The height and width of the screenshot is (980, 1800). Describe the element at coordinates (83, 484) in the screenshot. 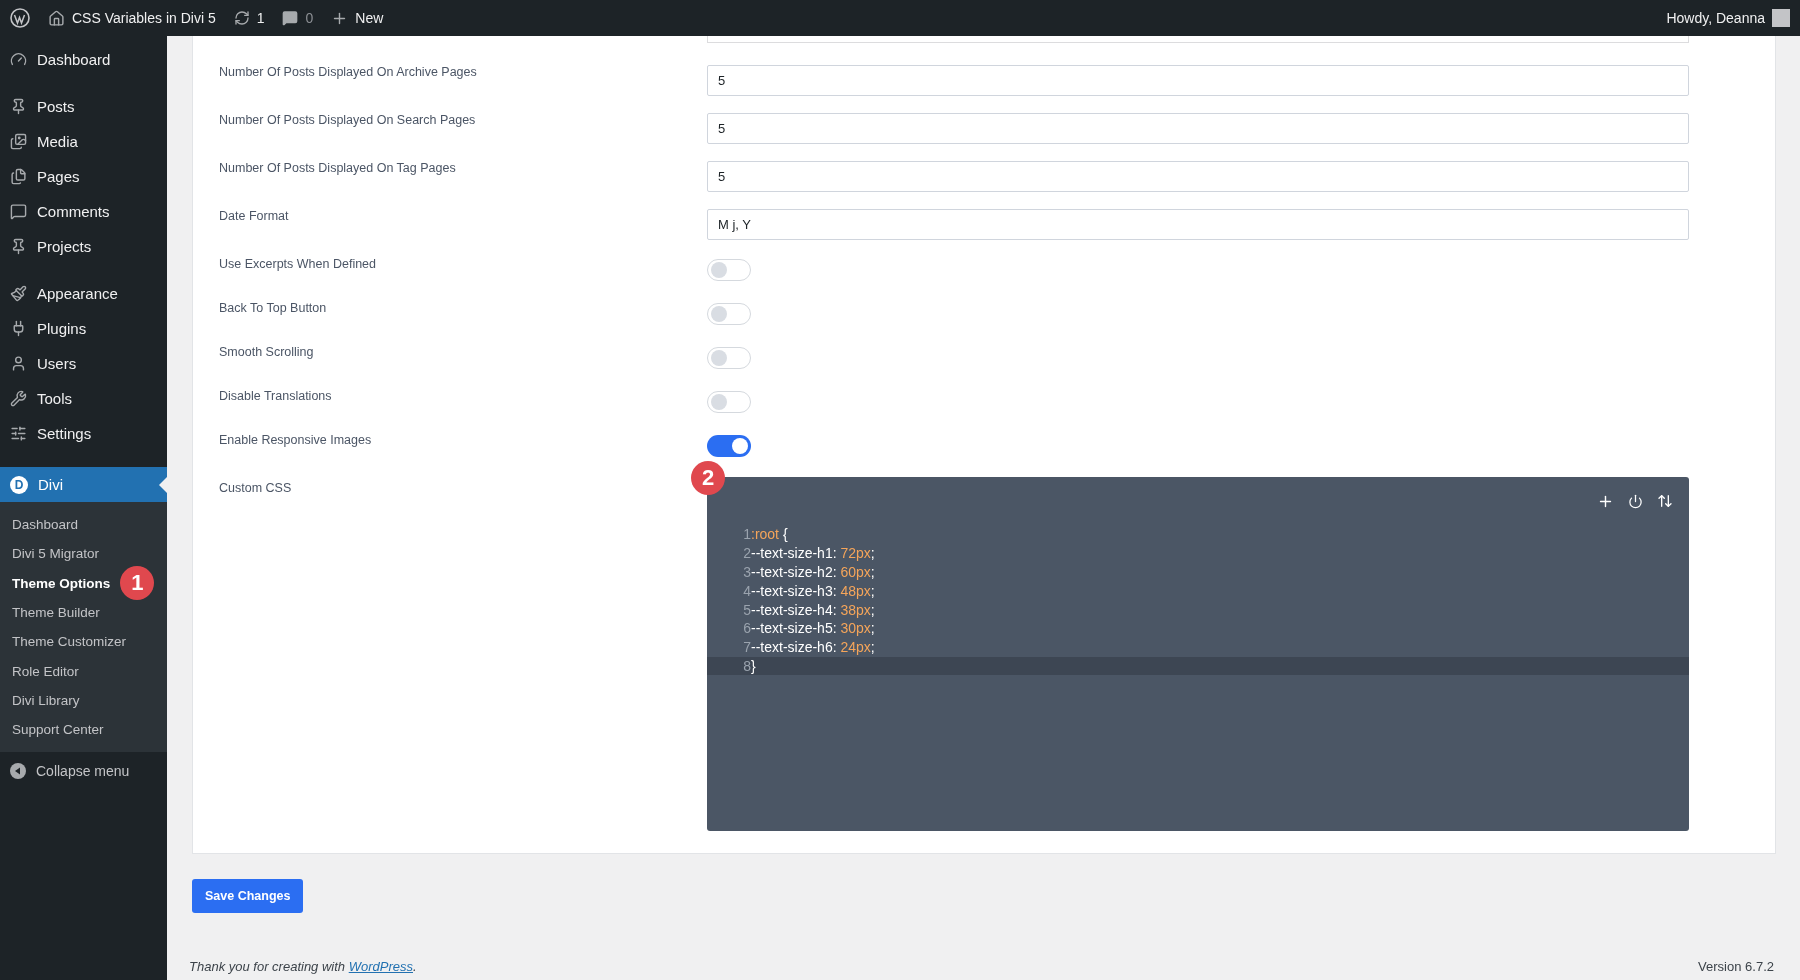

I see `menu-item: D Divi` at that location.